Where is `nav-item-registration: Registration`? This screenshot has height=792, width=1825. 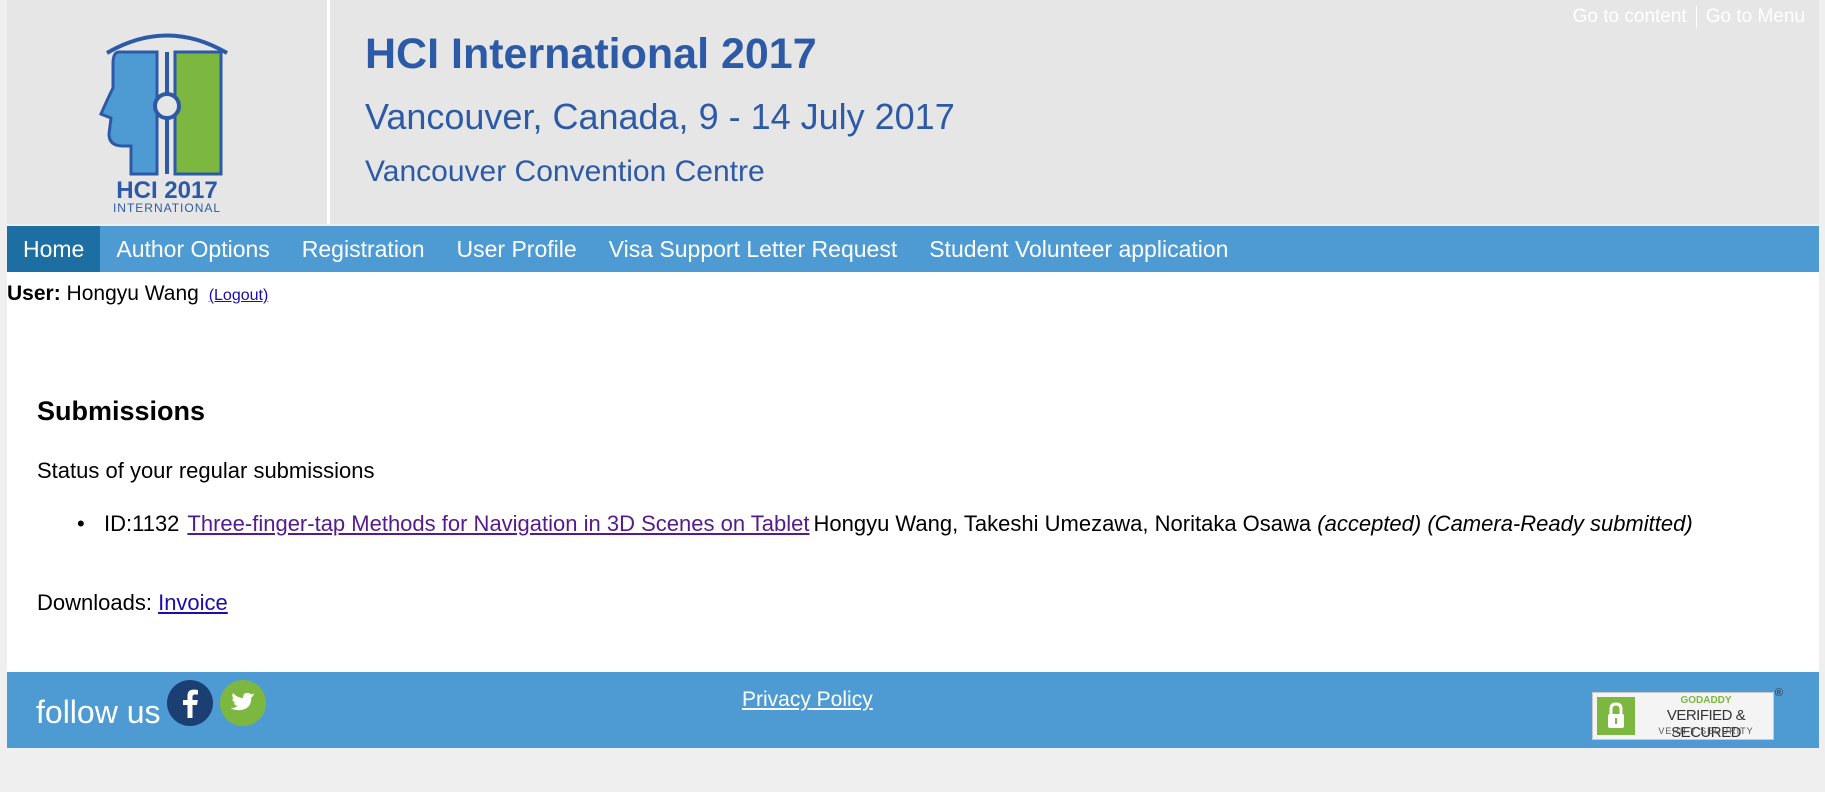 nav-item-registration: Registration is located at coordinates (363, 249).